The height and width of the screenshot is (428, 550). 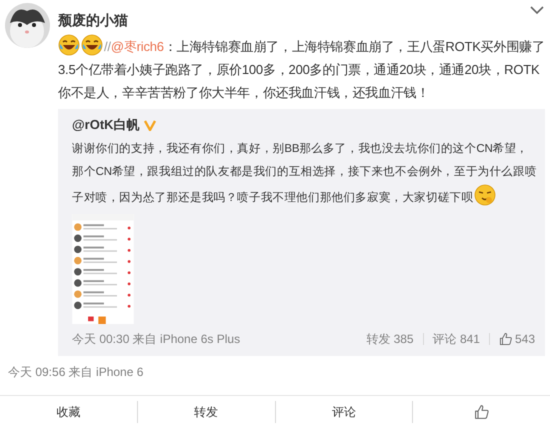 I want to click on author-name: 颓废的小猫, so click(x=93, y=20).